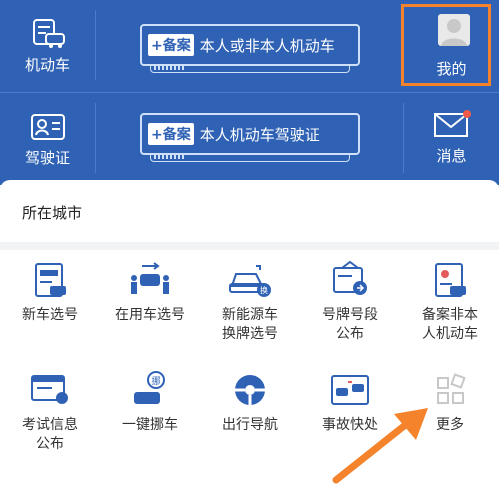 The width and height of the screenshot is (499, 484). What do you see at coordinates (150, 315) in the screenshot?
I see `service-label: 在用车选号` at bounding box center [150, 315].